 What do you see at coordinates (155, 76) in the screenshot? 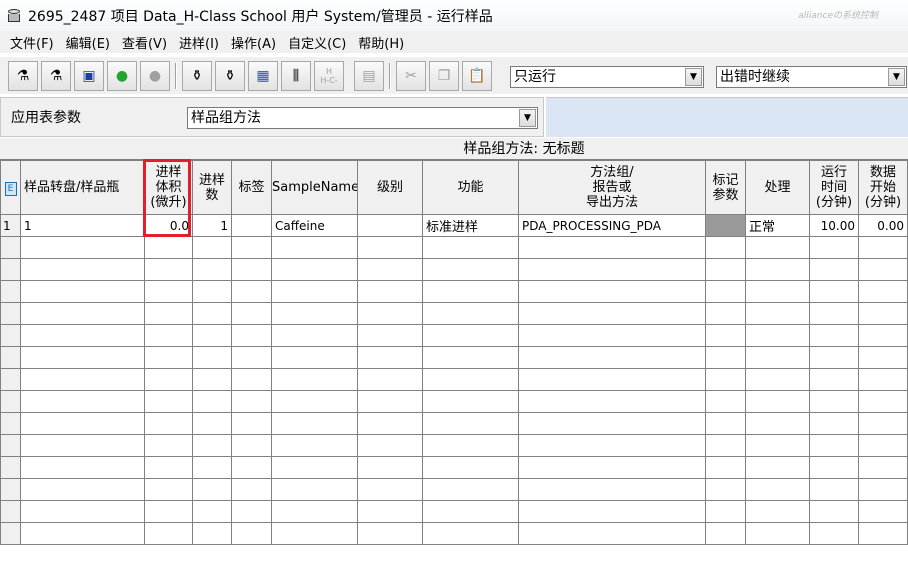
I see `stop-icon: ●` at bounding box center [155, 76].